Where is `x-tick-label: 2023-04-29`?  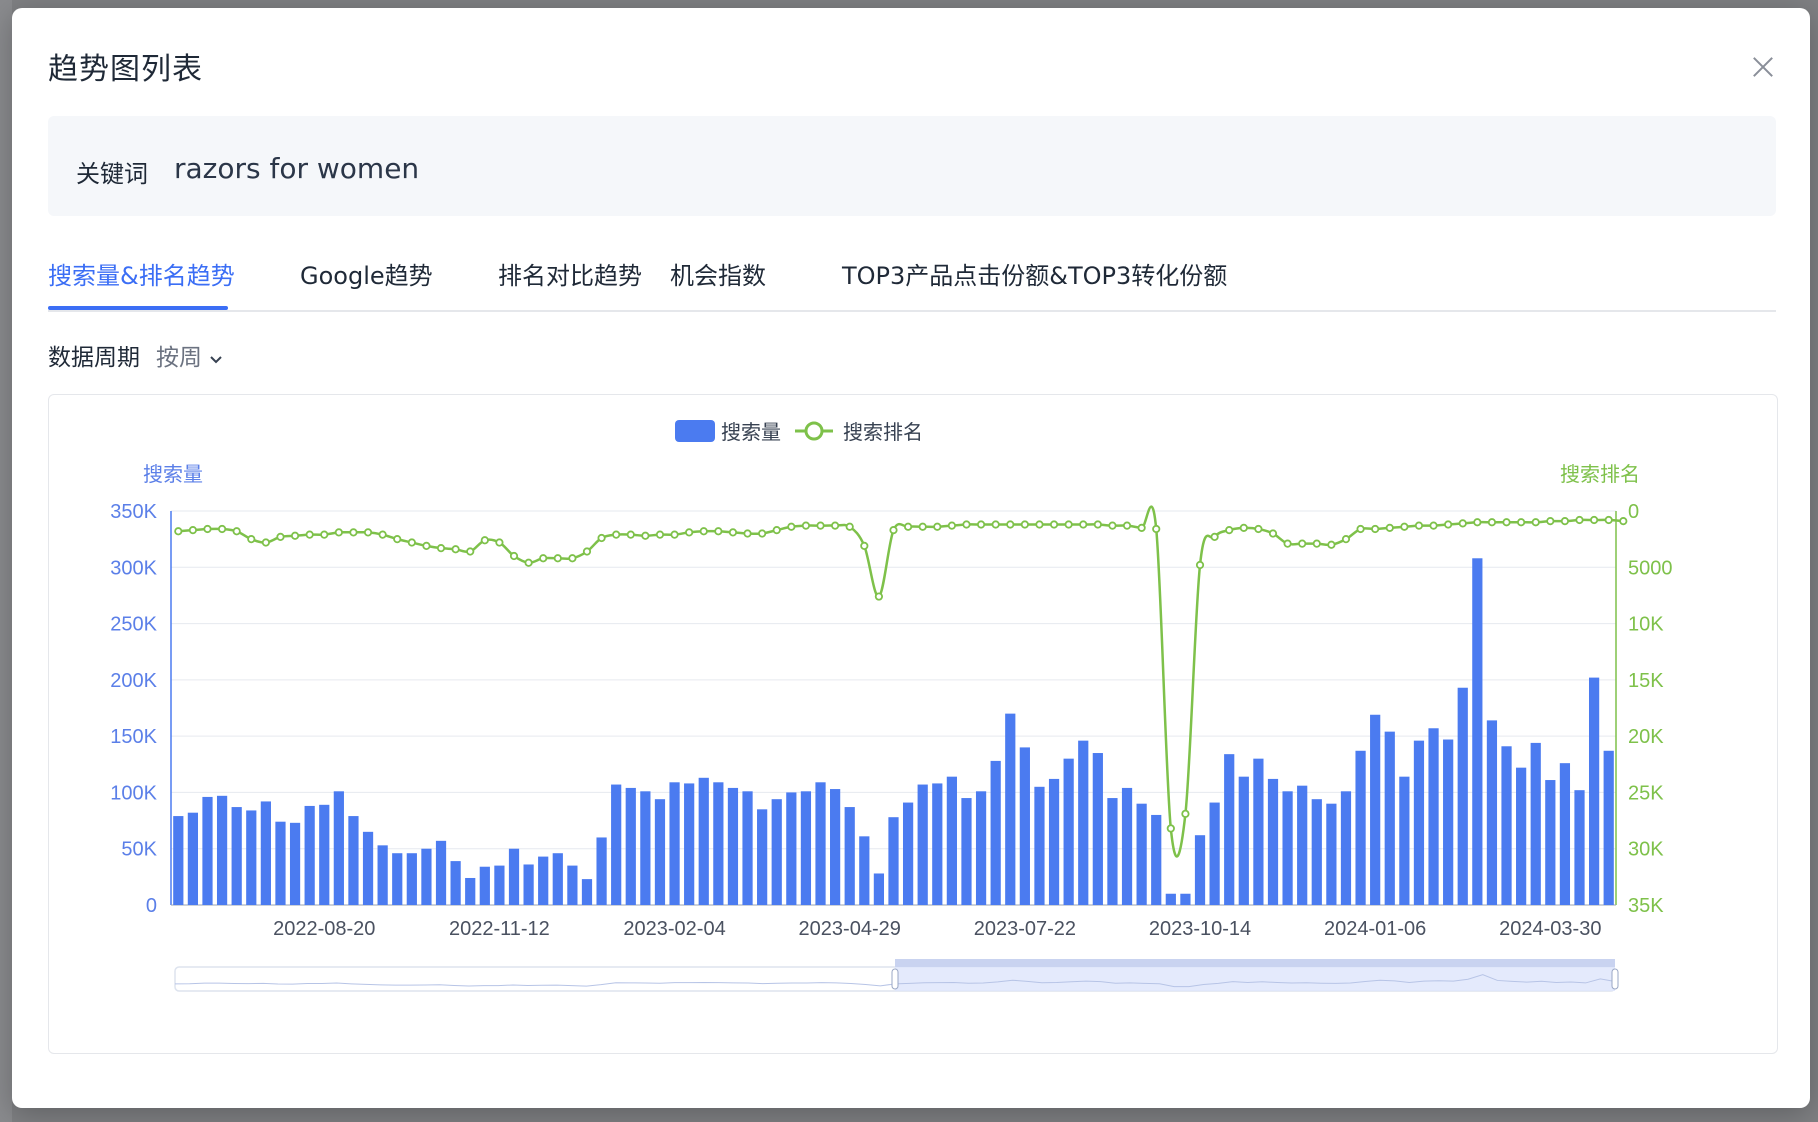 x-tick-label: 2023-04-29 is located at coordinates (850, 929).